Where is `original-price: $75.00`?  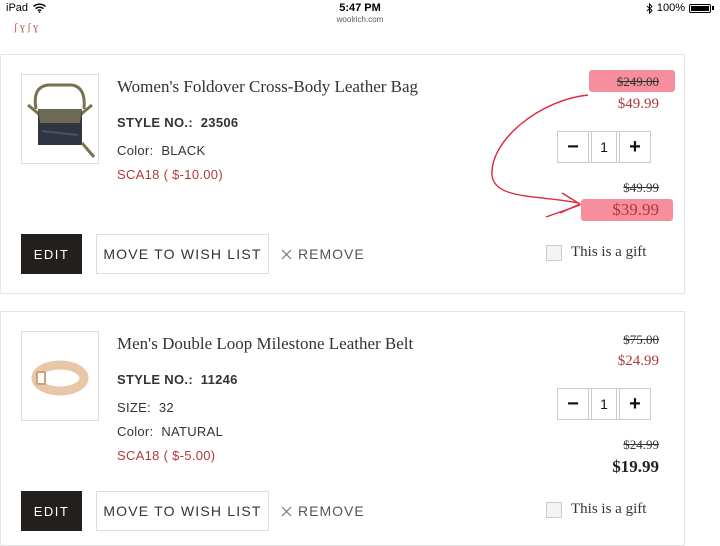
original-price: $75.00 is located at coordinates (641, 339).